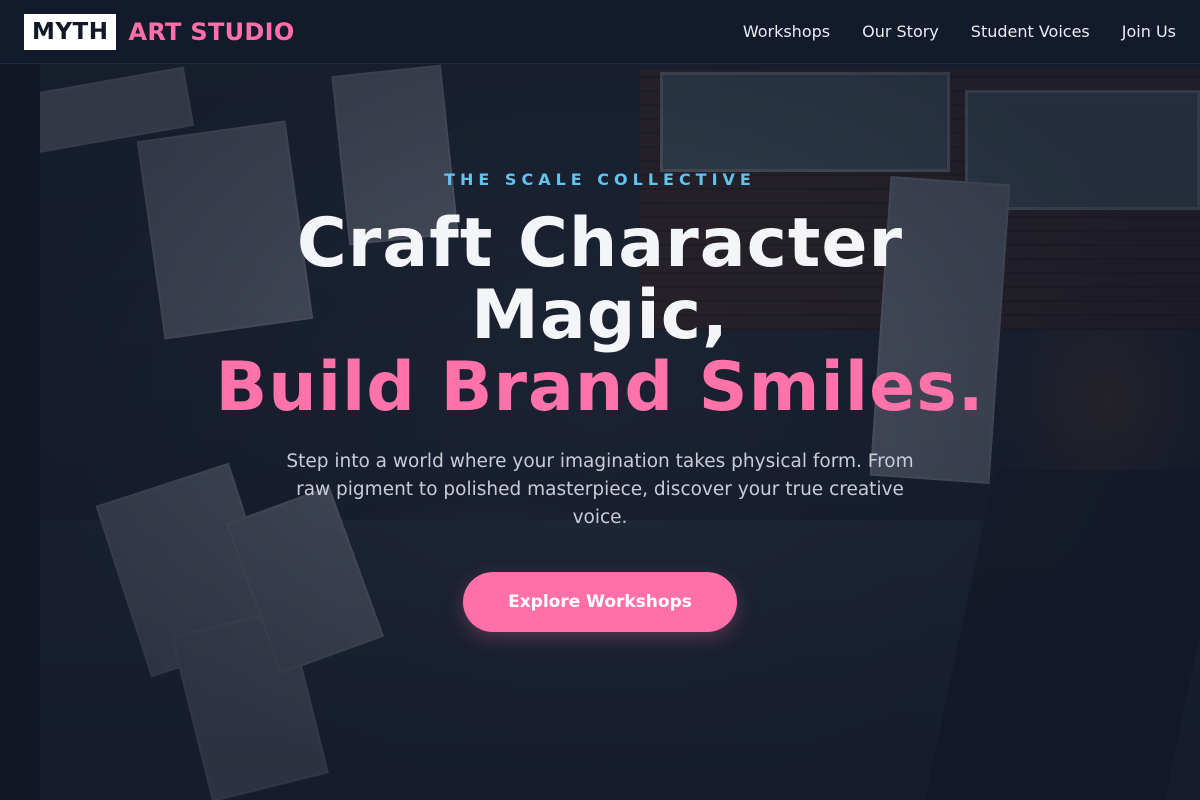 The image size is (1200, 800). I want to click on headline-accent-line: Build Brand Smiles., so click(600, 387).